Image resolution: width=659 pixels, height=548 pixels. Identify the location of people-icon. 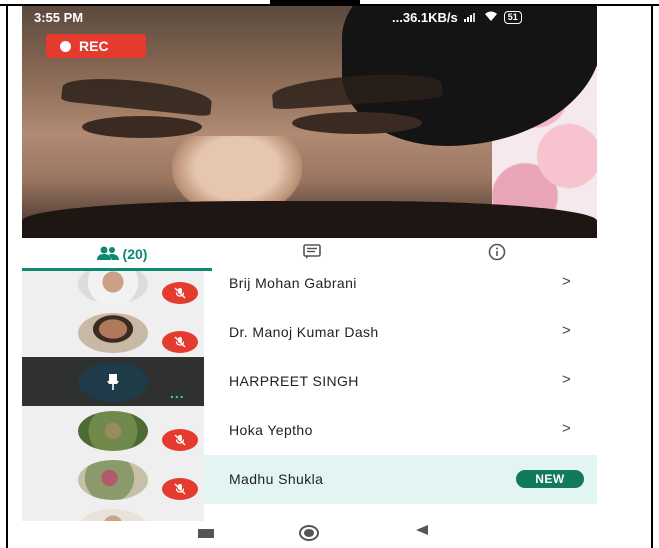
(107, 254).